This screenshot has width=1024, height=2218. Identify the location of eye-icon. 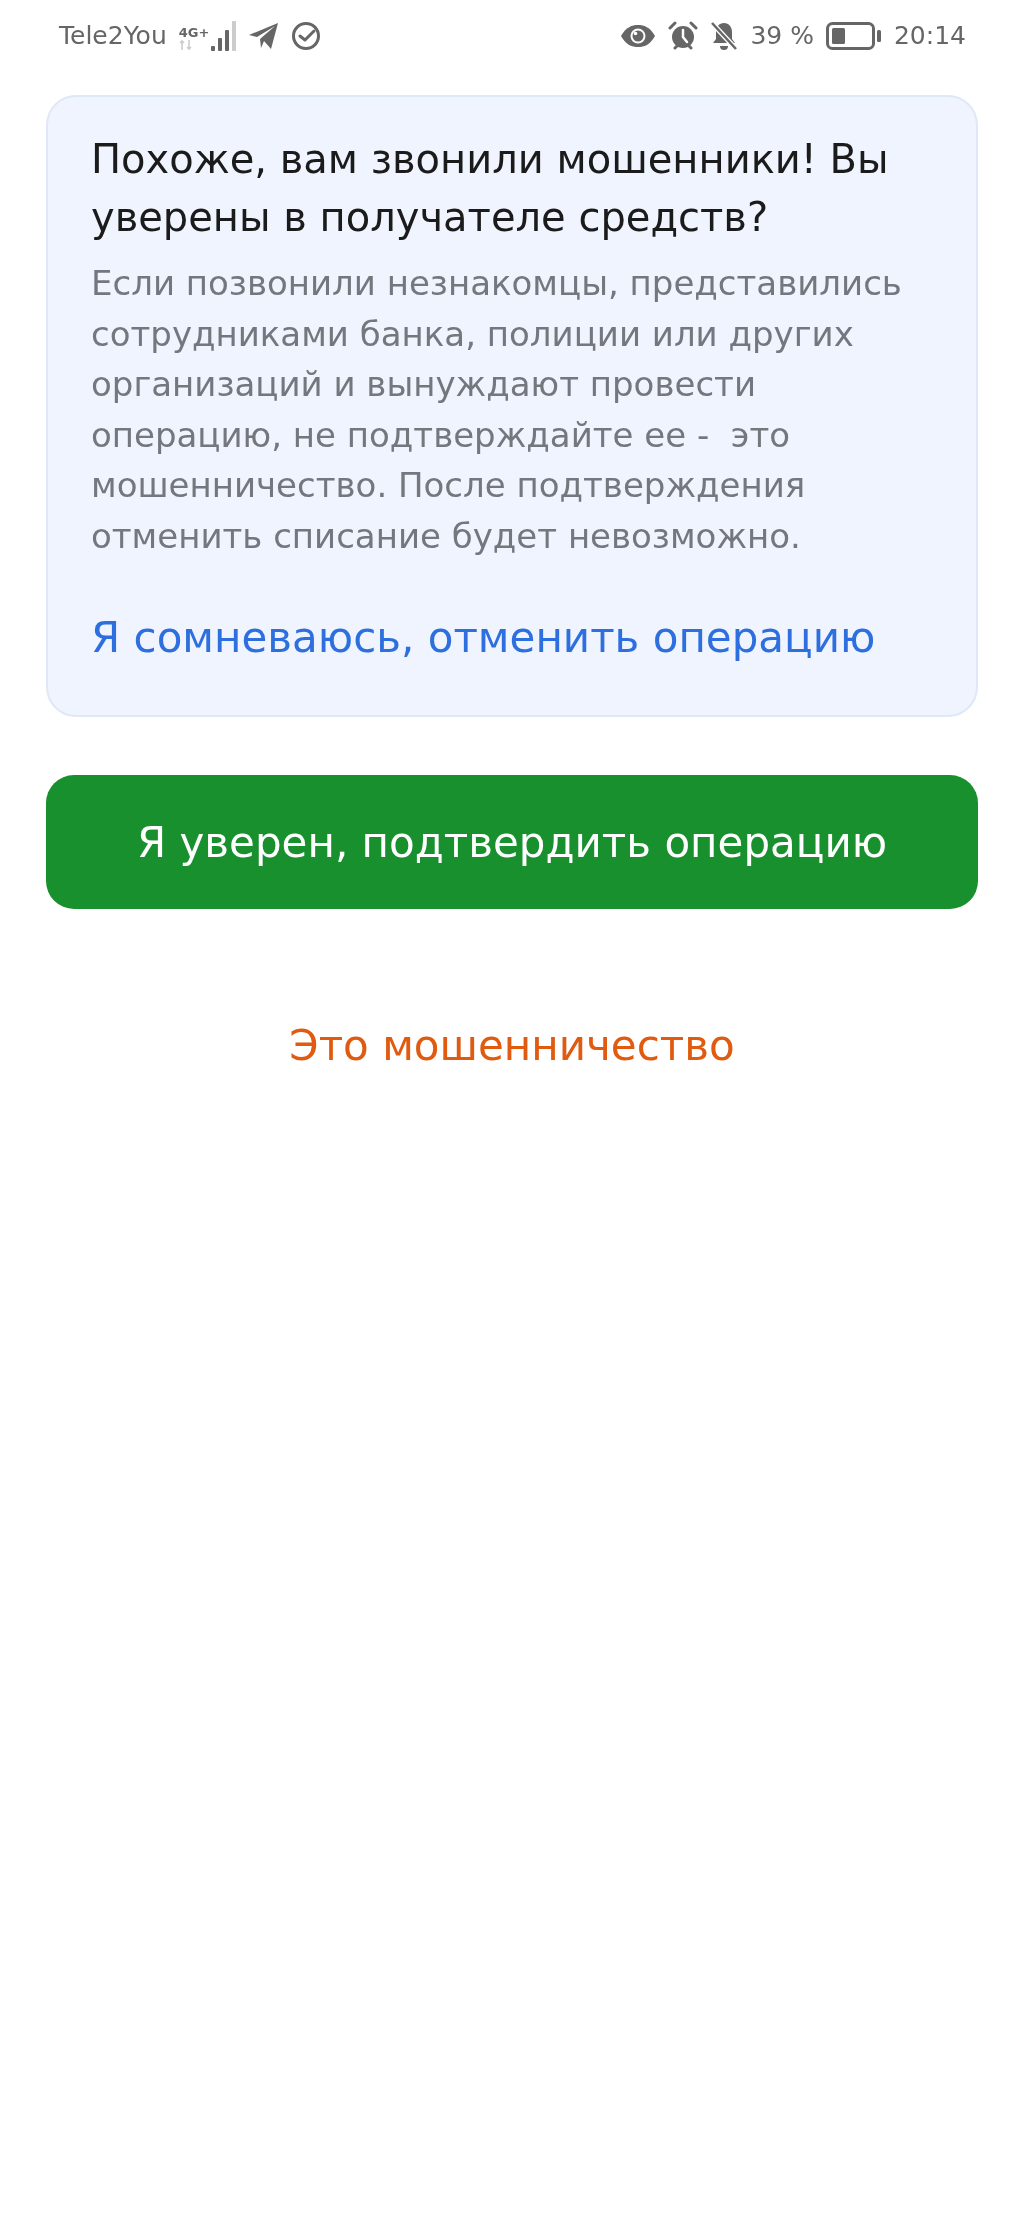
(638, 36).